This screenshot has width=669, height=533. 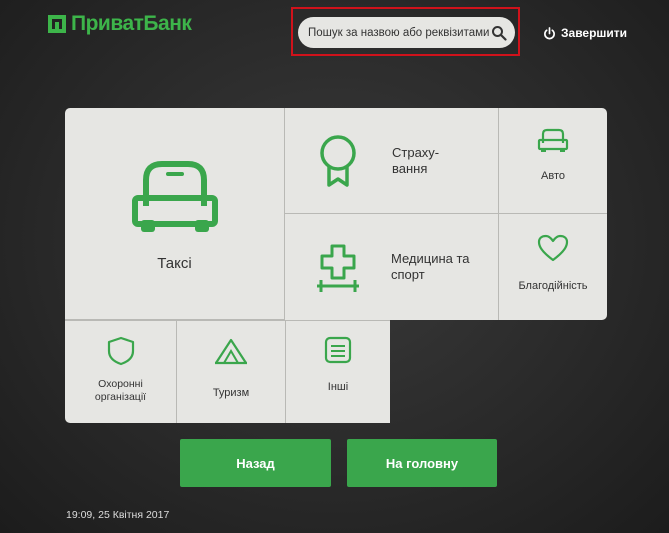 I want to click on tile-medicine-sport: Медицина та спорт, so click(x=392, y=267).